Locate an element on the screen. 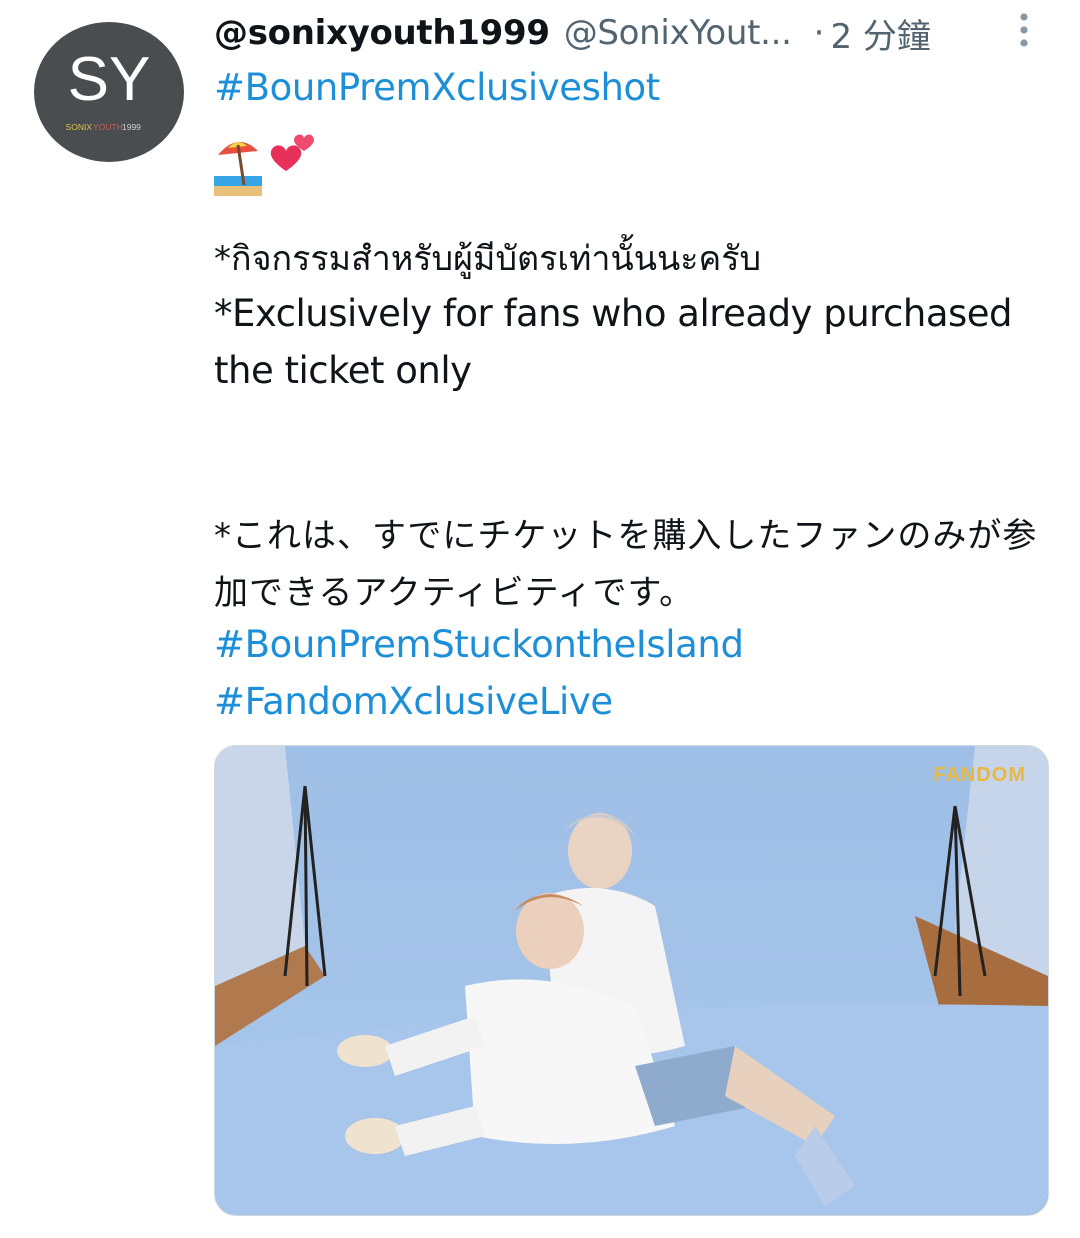 Image resolution: width=1080 pixels, height=1238 pixels. avatar-caption-right: 1999 is located at coordinates (131, 127).